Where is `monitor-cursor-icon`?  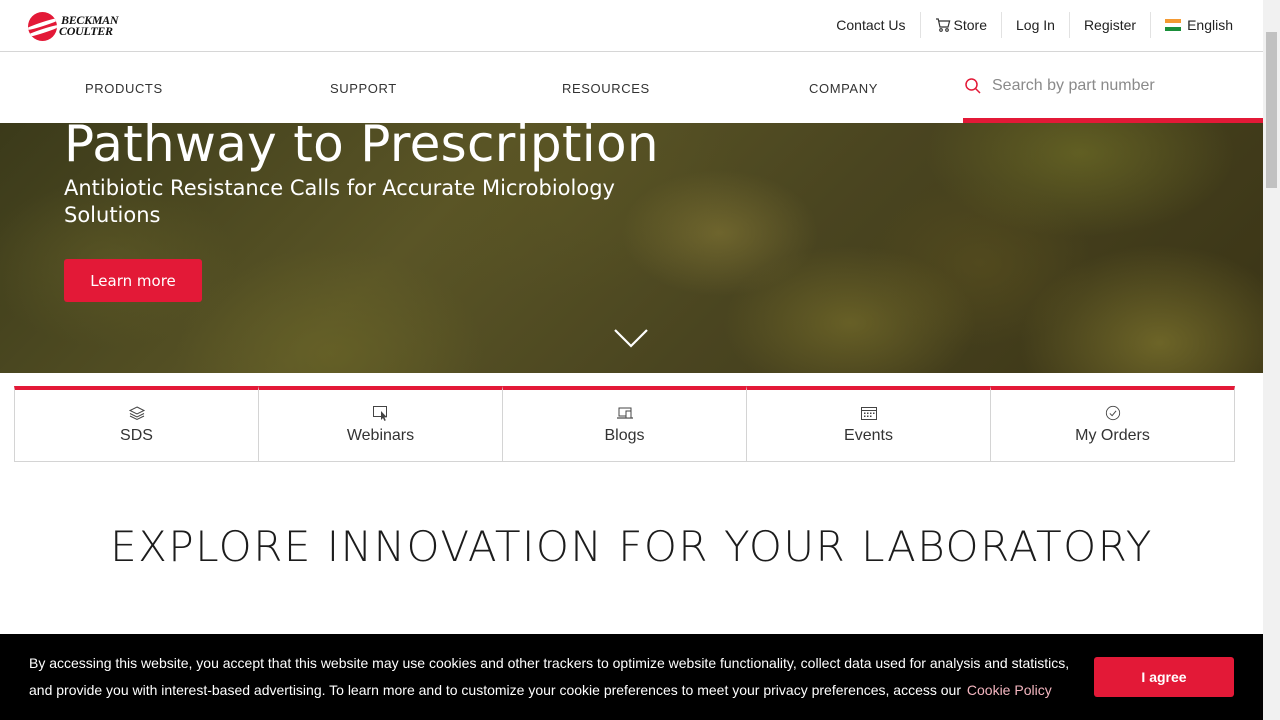 monitor-cursor-icon is located at coordinates (379, 413).